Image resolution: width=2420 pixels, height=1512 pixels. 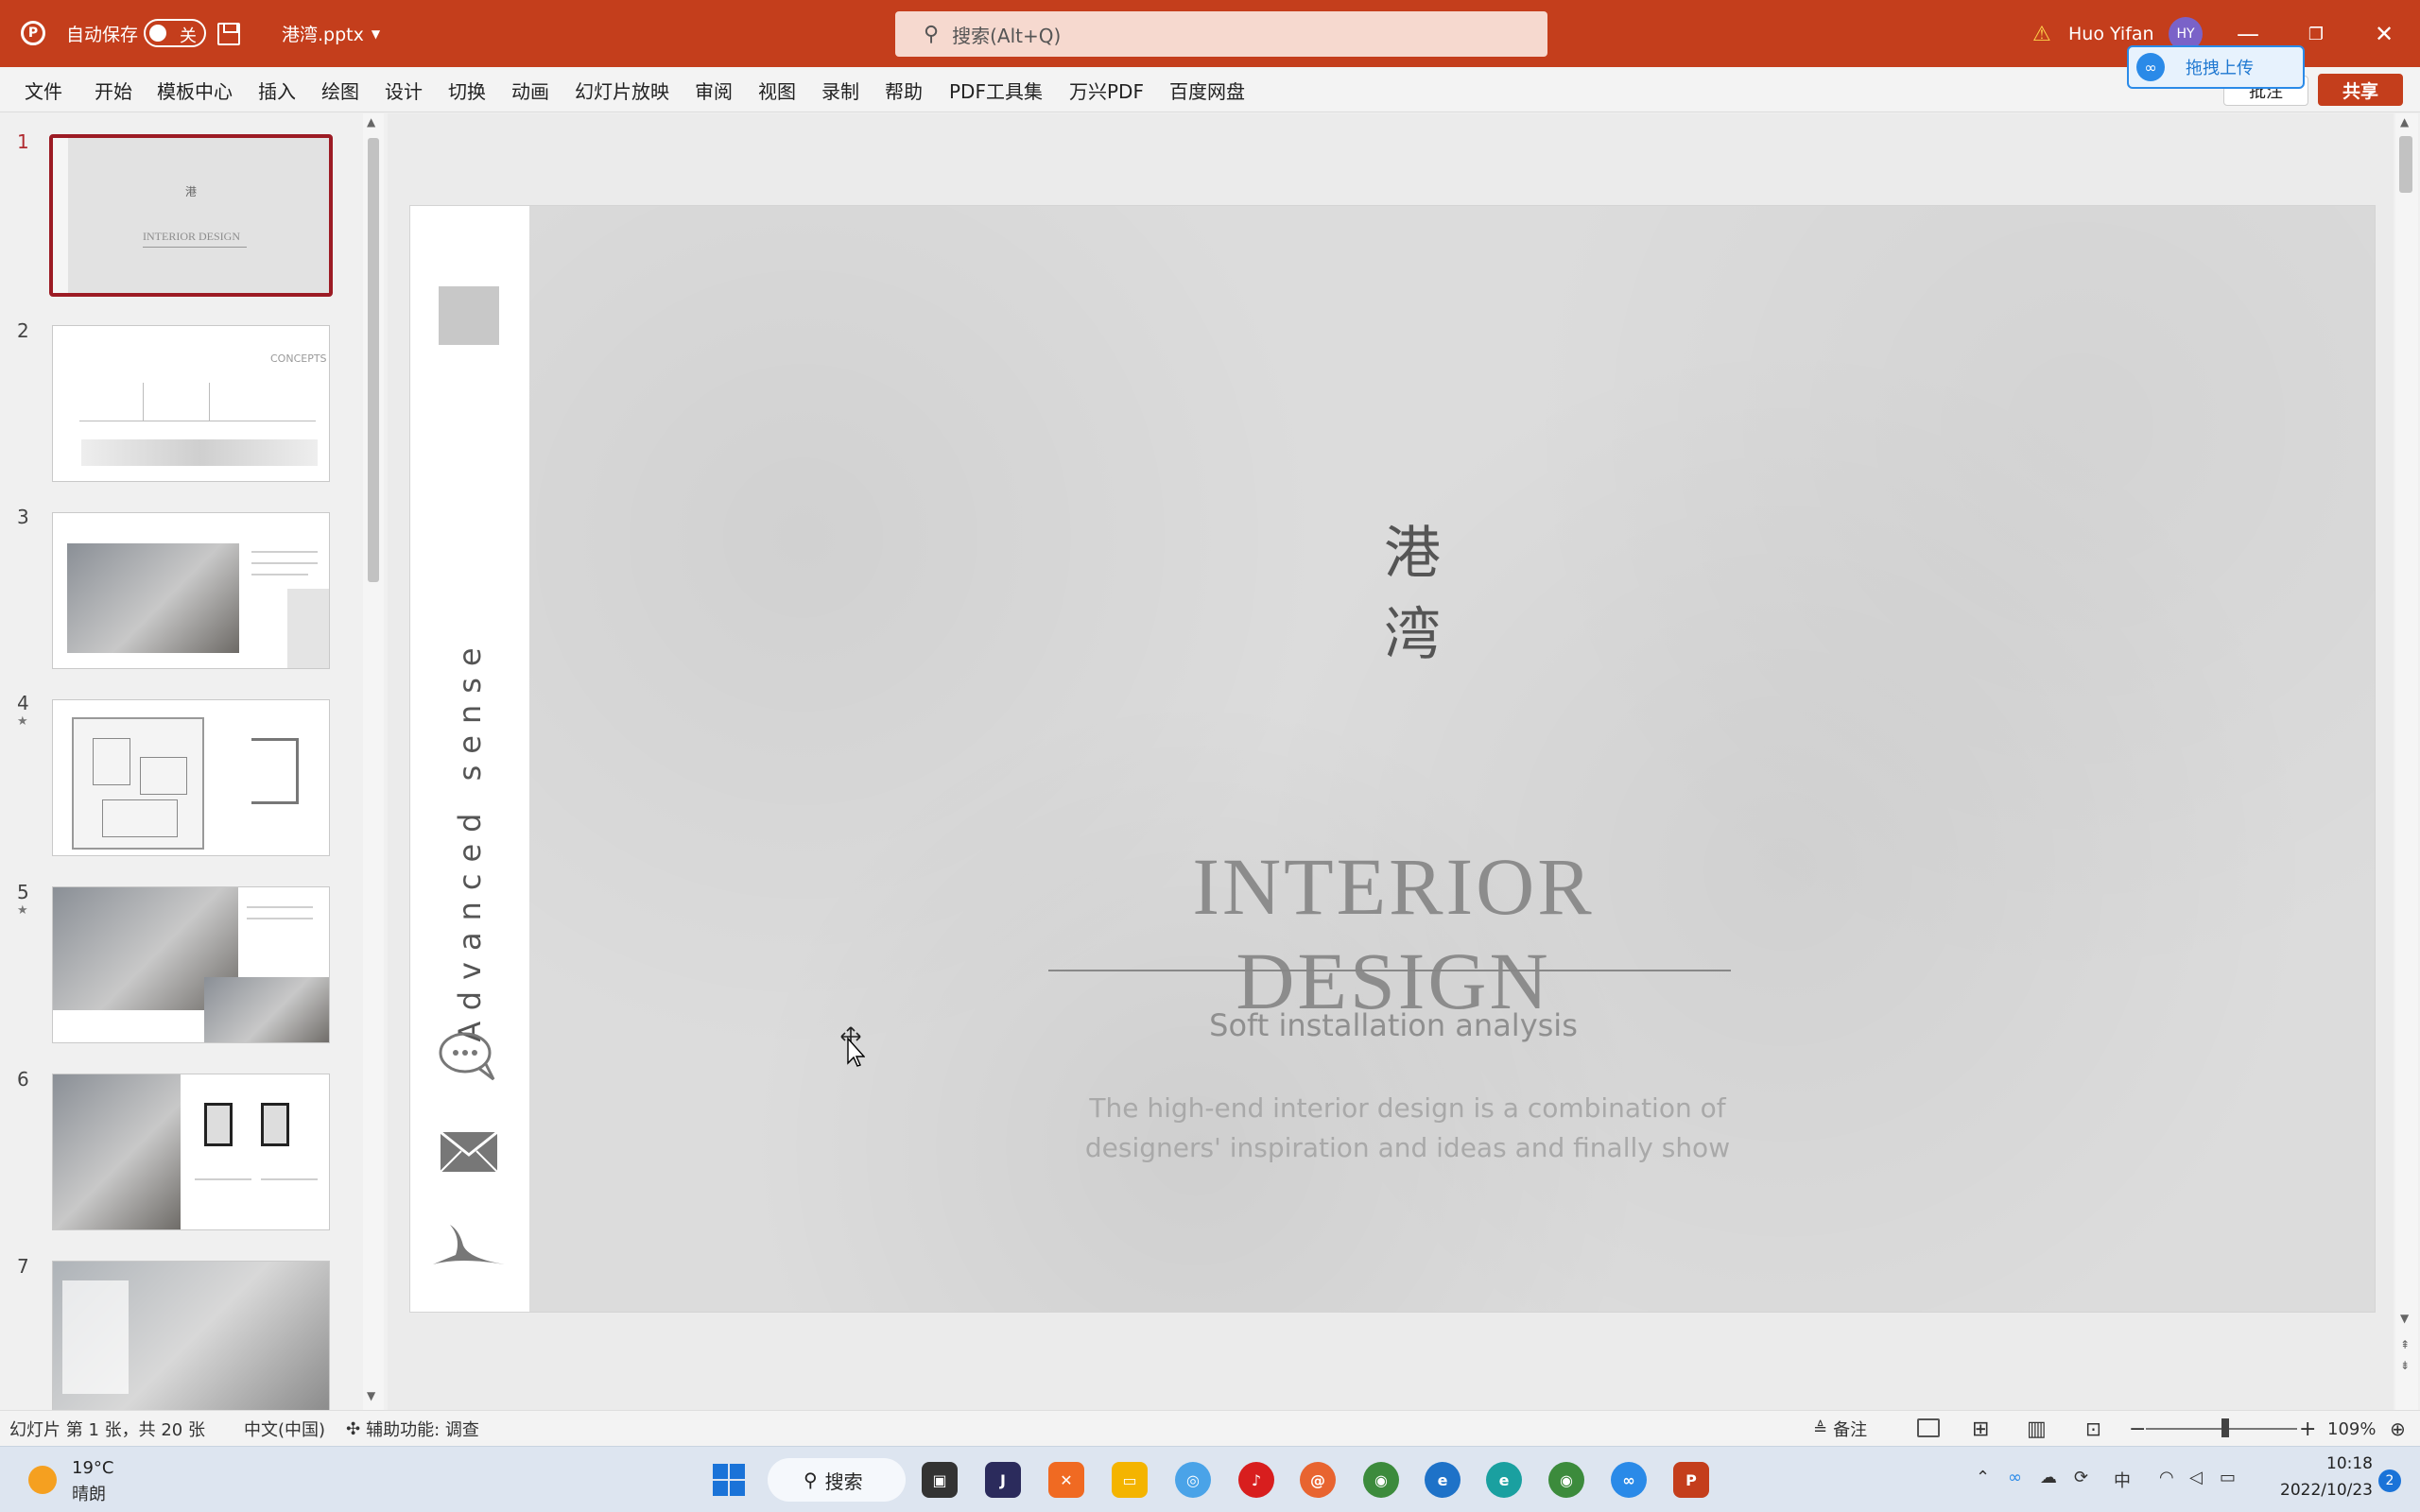 I want to click on file-explorer-icon: ▭, so click(x=1130, y=1480).